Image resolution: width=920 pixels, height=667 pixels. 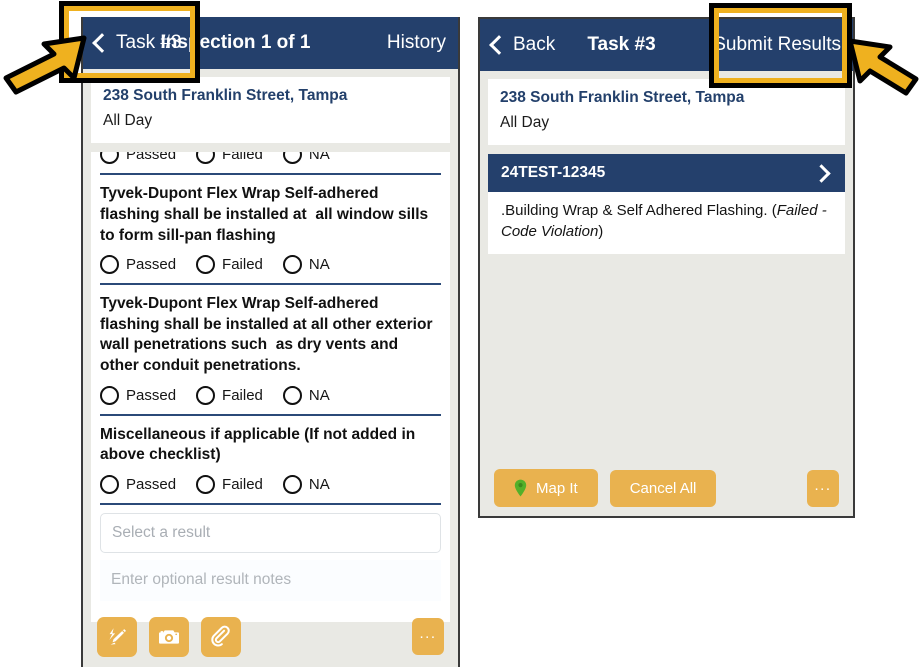 I want to click on checklist-item: Passed Failed NA, so click(x=270, y=164).